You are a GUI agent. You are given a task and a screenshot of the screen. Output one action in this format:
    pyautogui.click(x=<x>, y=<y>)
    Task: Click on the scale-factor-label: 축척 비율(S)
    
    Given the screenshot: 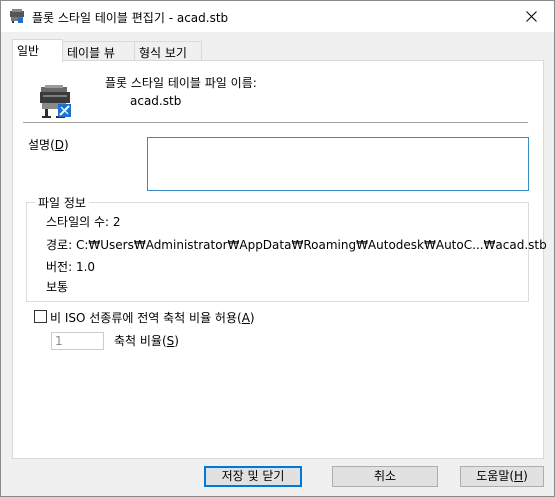 What is the action you would take?
    pyautogui.click(x=146, y=341)
    